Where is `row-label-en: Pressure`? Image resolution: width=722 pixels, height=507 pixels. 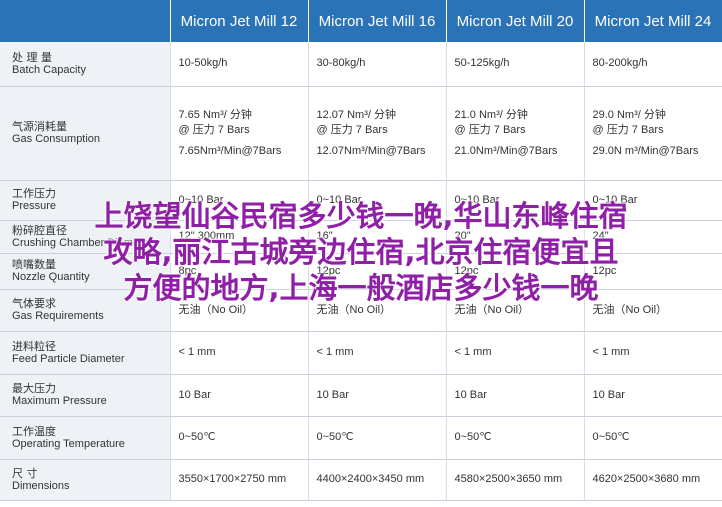 row-label-en: Pressure is located at coordinates (34, 206).